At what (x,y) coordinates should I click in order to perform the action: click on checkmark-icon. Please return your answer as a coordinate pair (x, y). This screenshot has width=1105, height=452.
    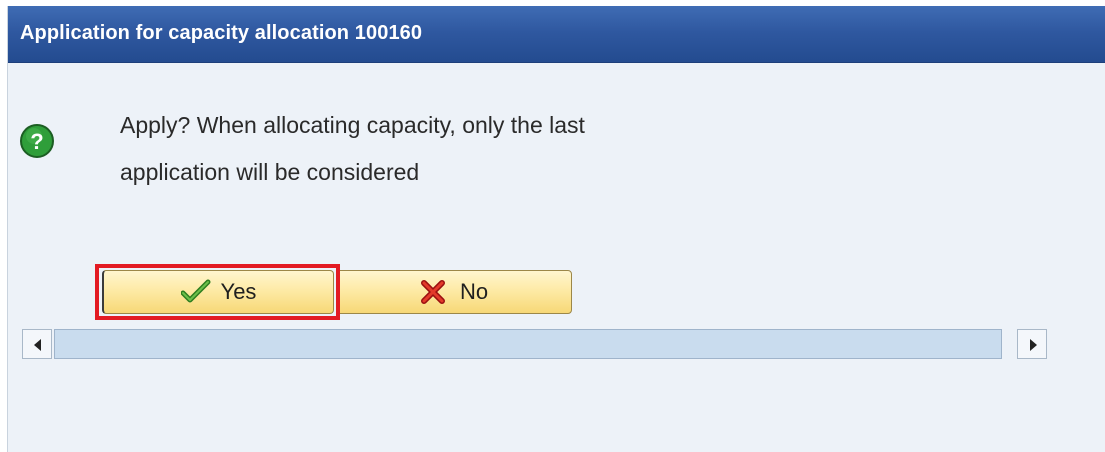
    Looking at the image, I should click on (195, 292).